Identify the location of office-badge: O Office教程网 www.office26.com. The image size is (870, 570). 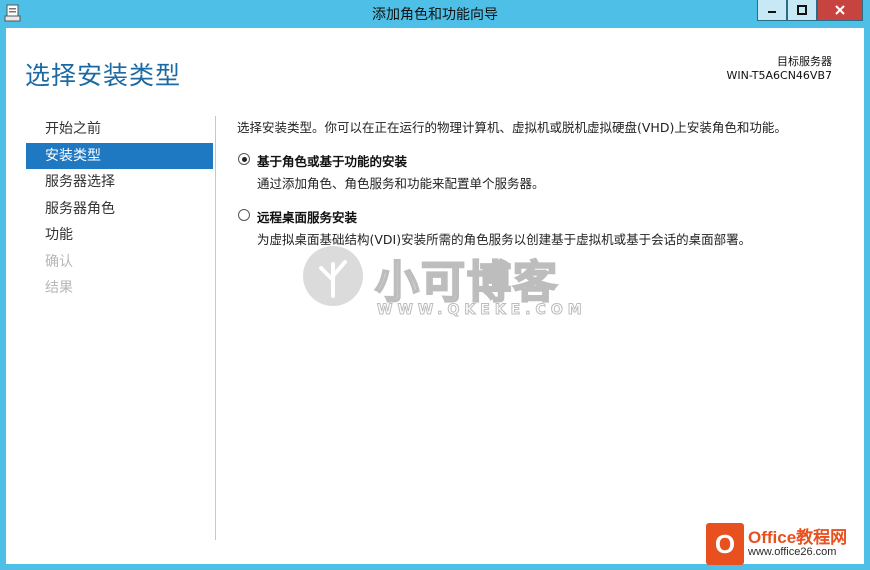
(786, 545).